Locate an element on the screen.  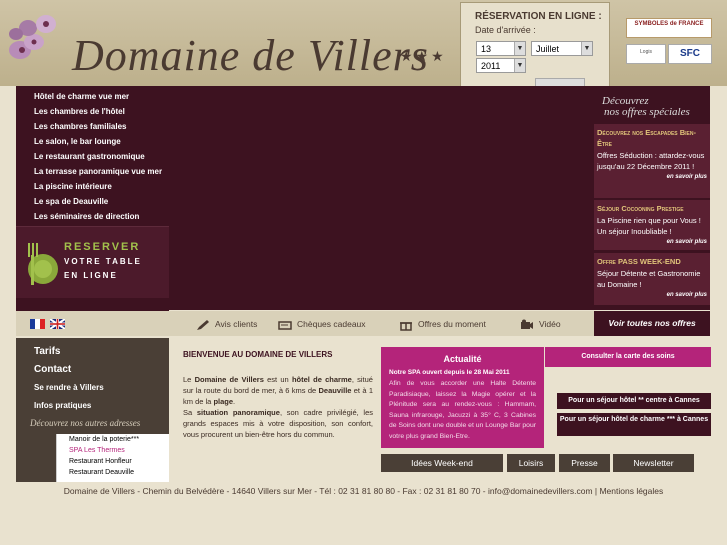
offer-title: Séjour Cocooning Prestige is located at coordinates (640, 208).